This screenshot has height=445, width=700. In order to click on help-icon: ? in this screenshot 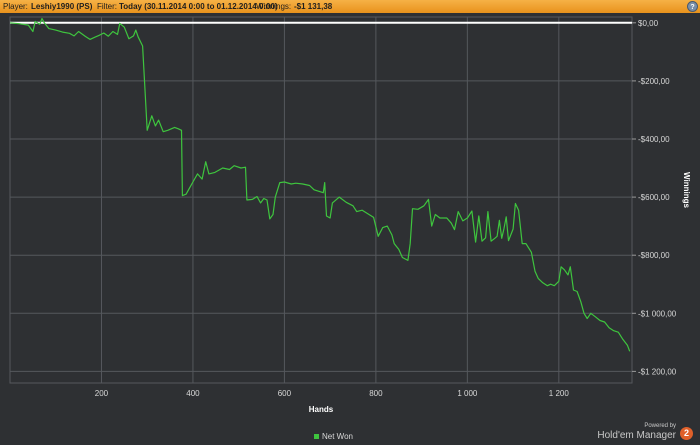, I will do `click(692, 6)`.